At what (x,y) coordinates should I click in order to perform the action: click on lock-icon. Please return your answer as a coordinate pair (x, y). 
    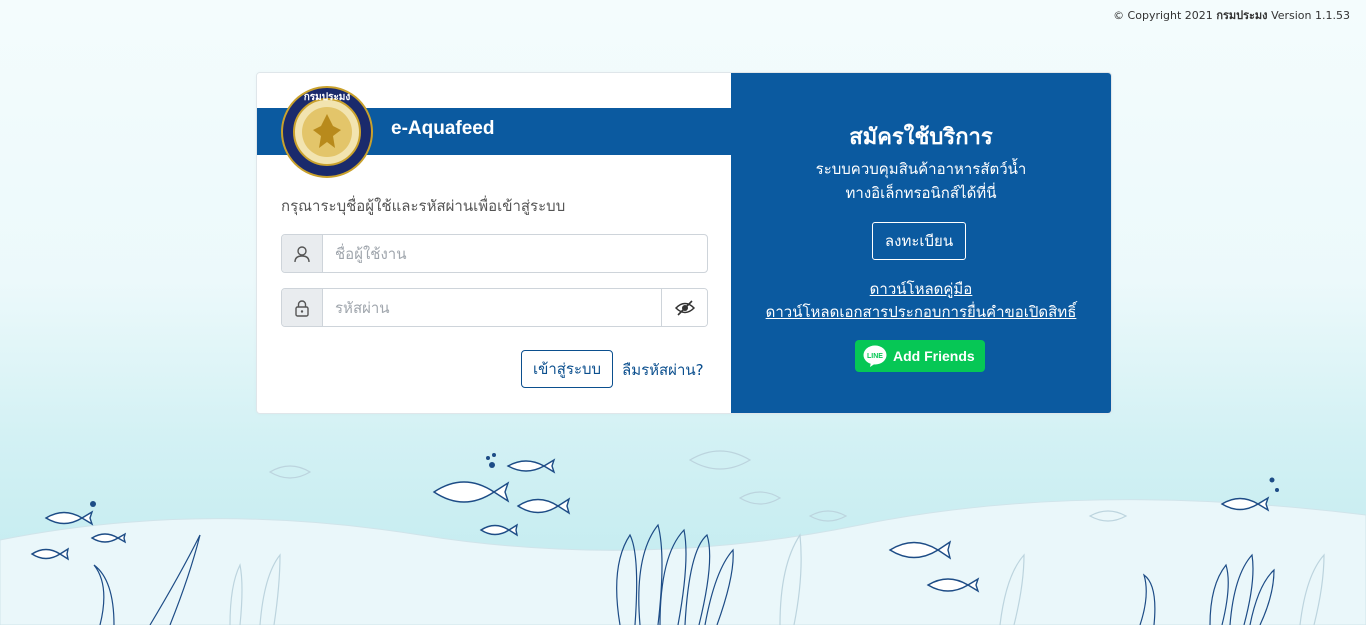
    Looking at the image, I should click on (302, 307).